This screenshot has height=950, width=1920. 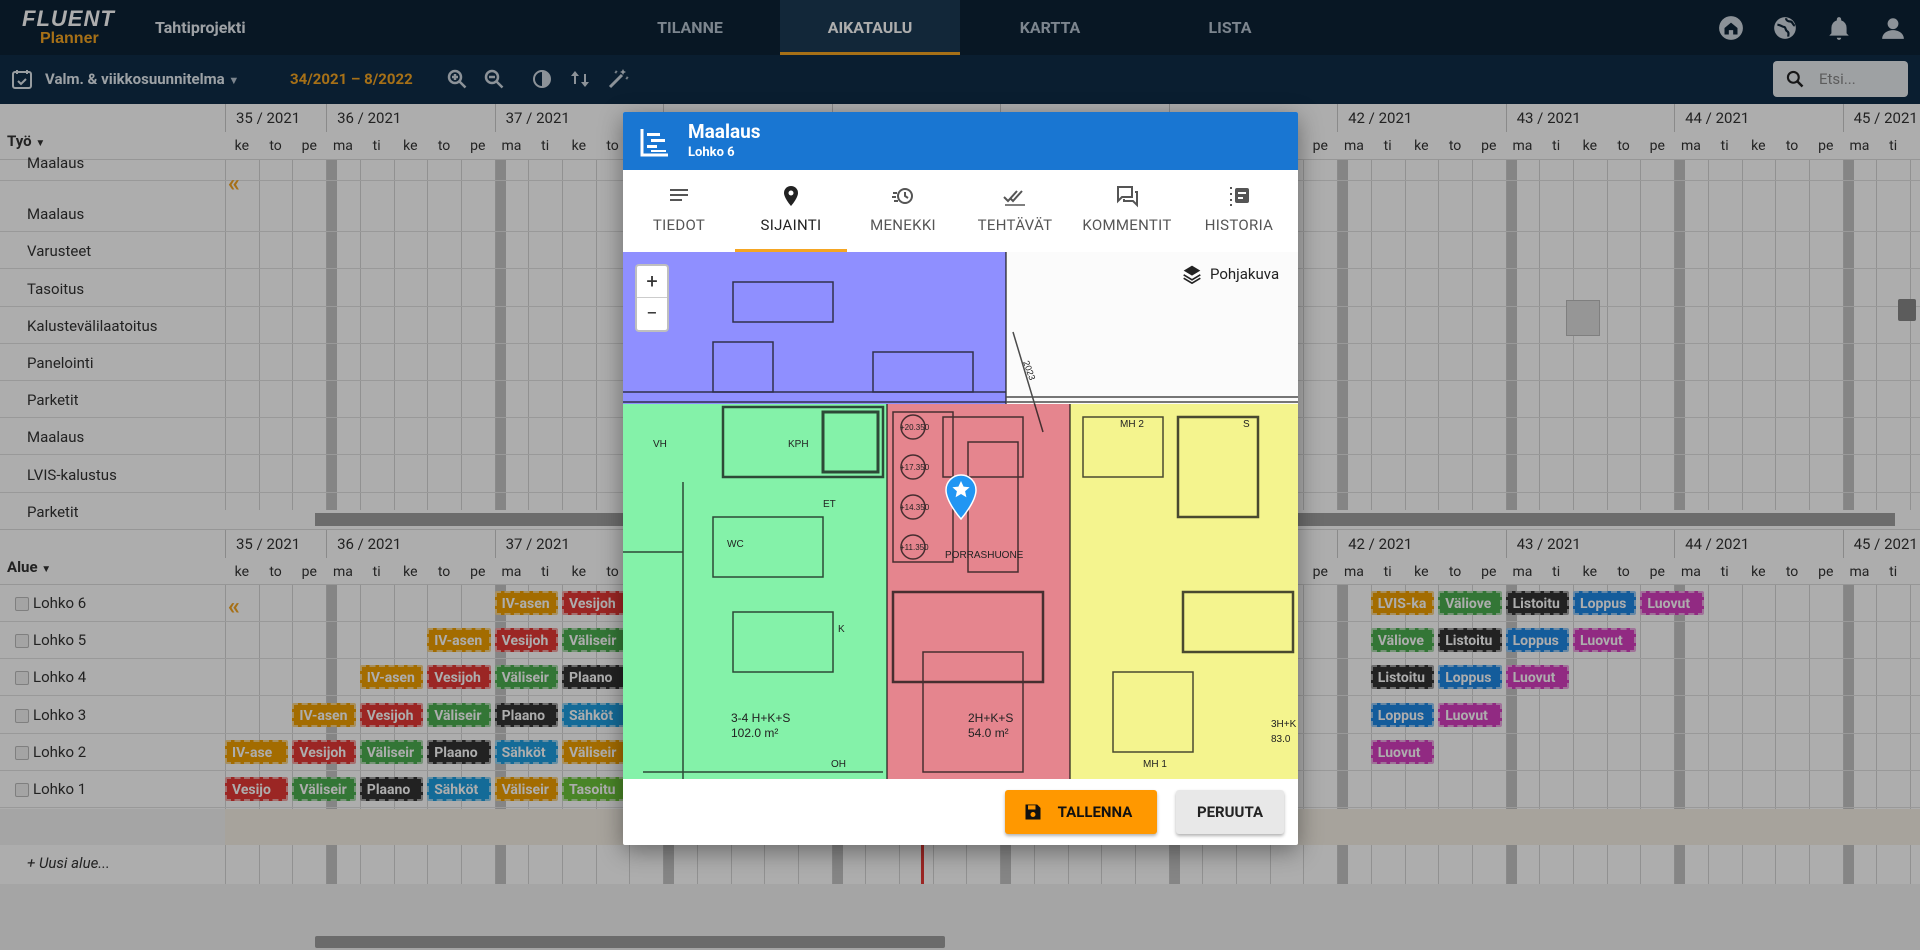 What do you see at coordinates (961, 497) in the screenshot?
I see `location-marker-icon` at bounding box center [961, 497].